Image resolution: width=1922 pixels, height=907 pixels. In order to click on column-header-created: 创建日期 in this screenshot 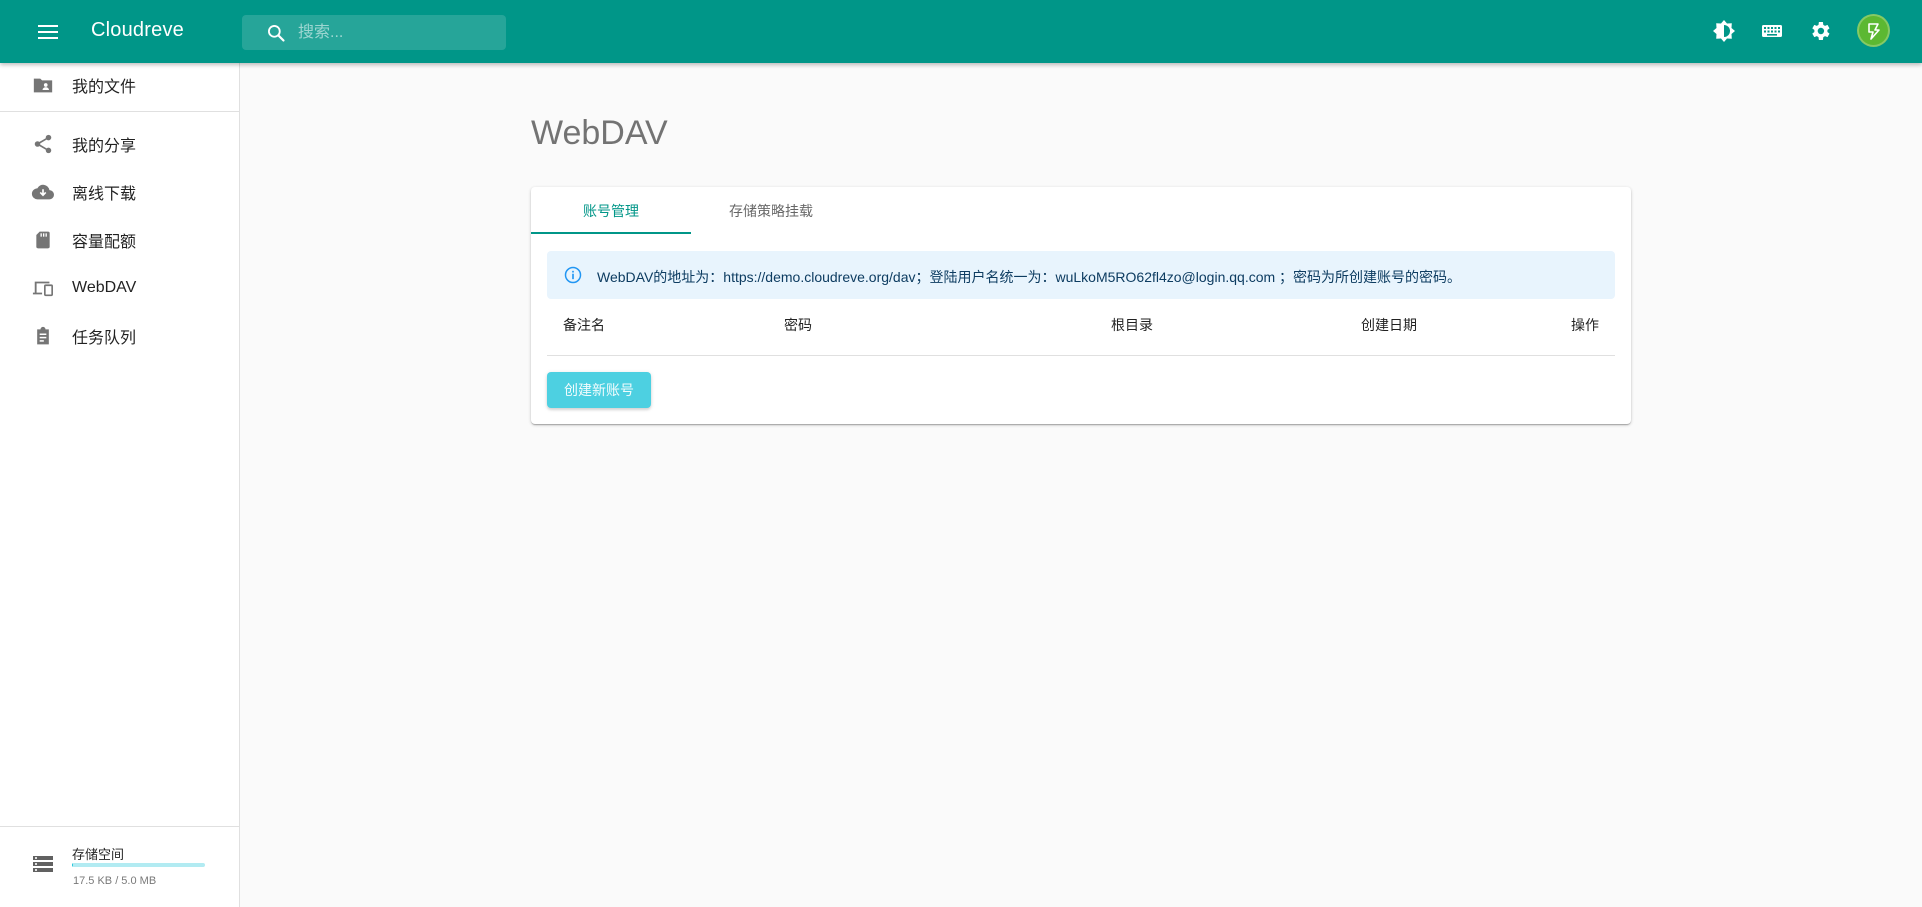, I will do `click(1389, 325)`.